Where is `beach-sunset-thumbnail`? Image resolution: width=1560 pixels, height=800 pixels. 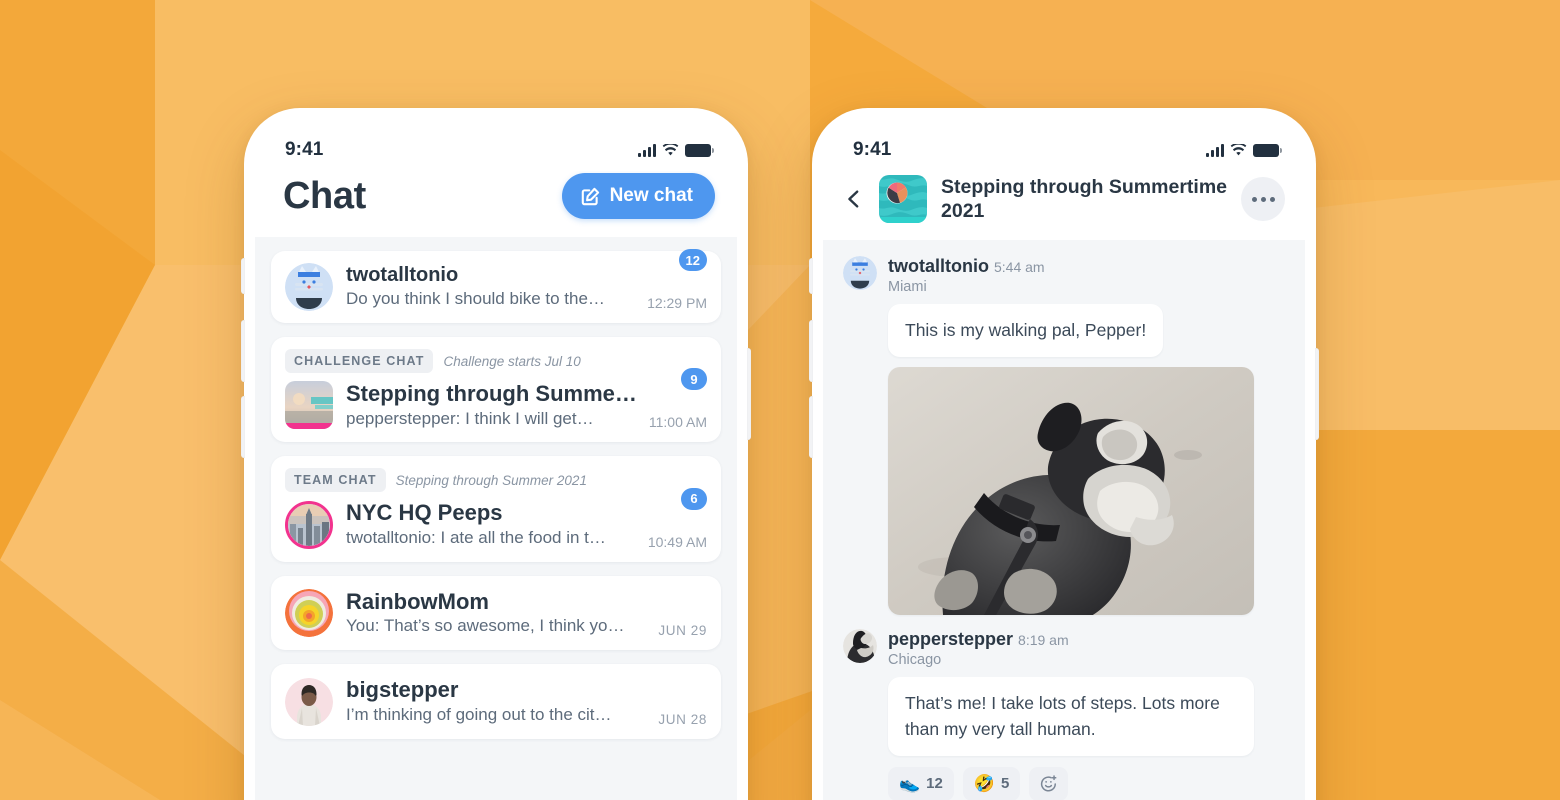 beach-sunset-thumbnail is located at coordinates (309, 405).